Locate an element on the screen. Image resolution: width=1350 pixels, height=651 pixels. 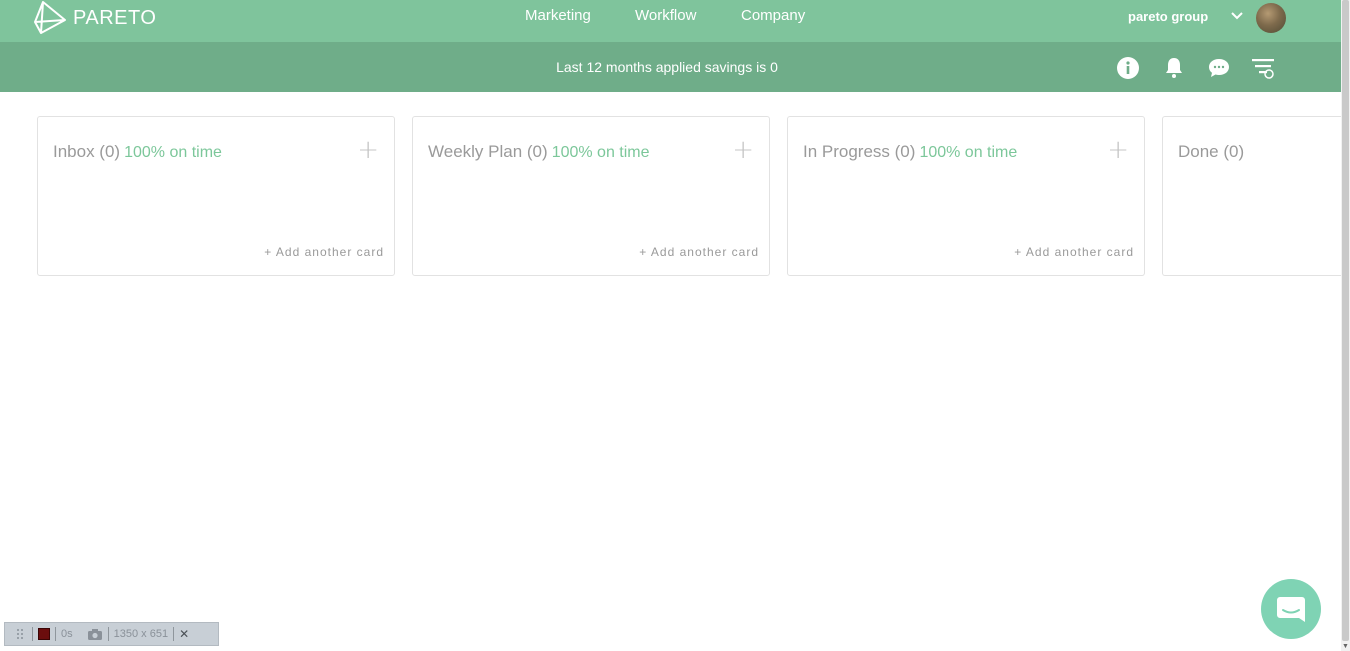
stop-record-button is located at coordinates (44, 634).